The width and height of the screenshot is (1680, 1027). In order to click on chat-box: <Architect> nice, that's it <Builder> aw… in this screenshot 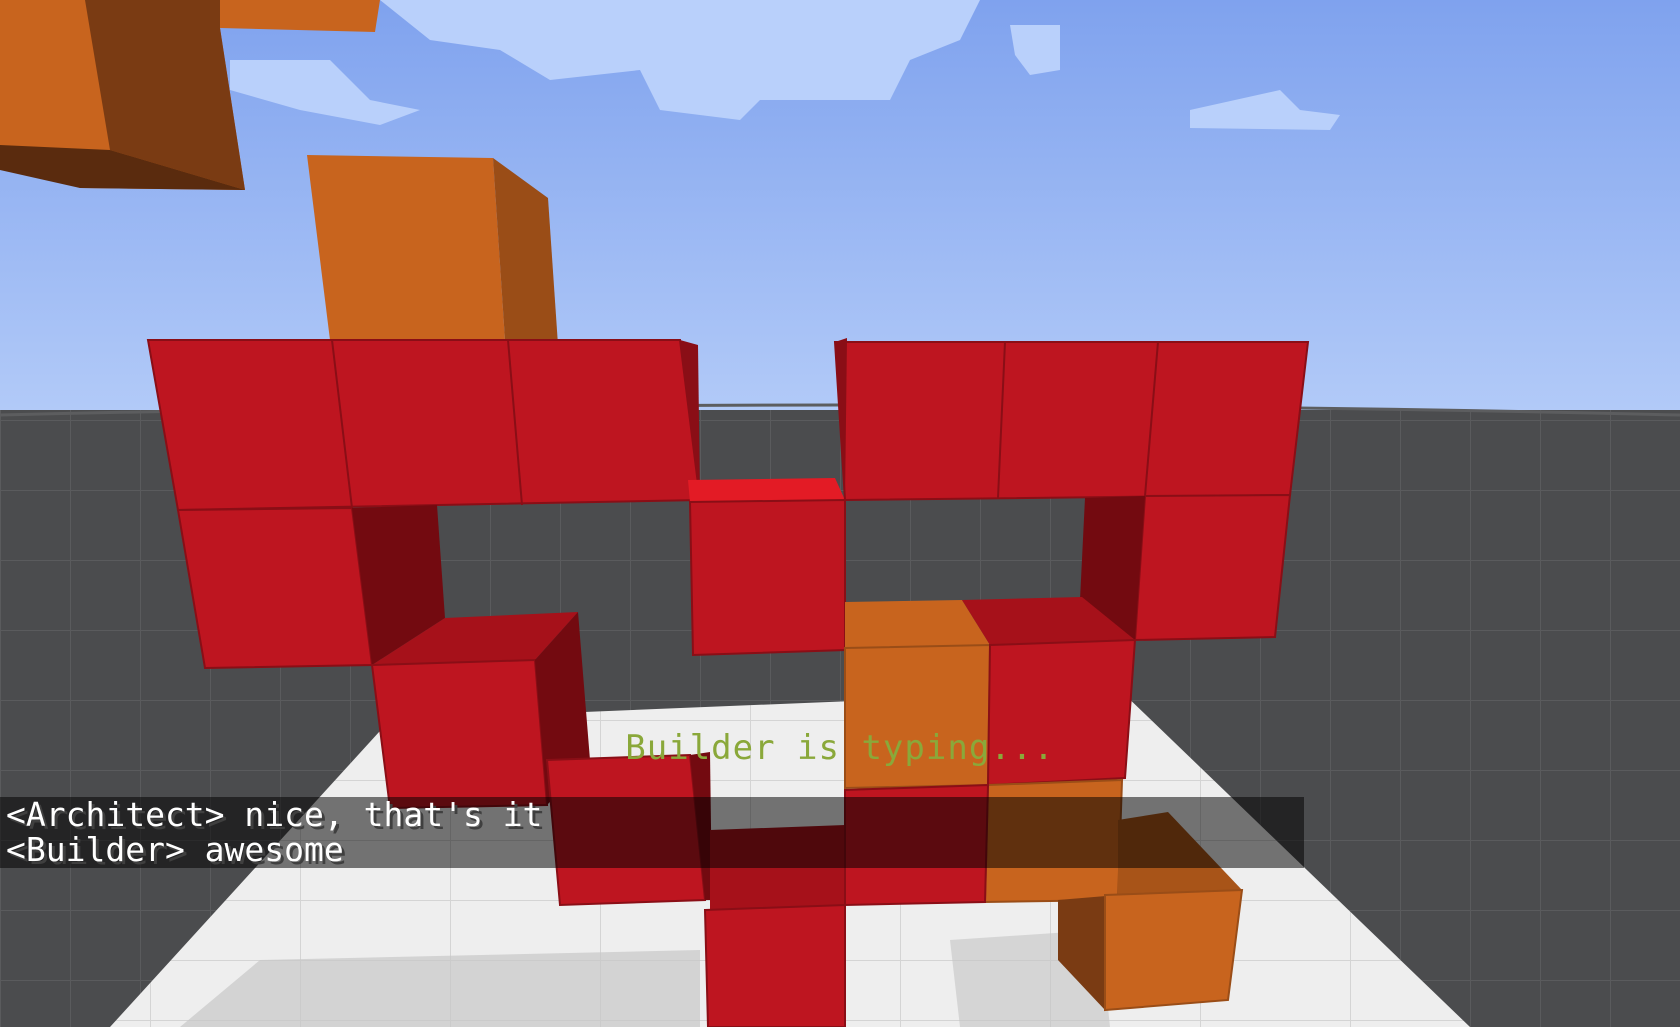, I will do `click(652, 832)`.